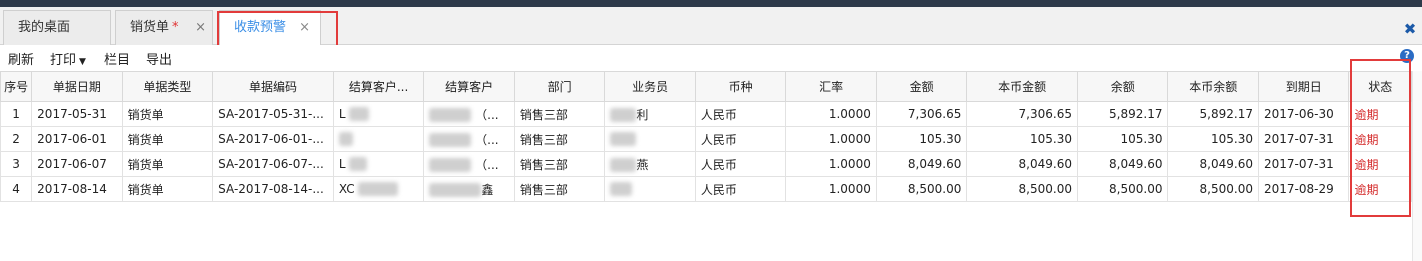  What do you see at coordinates (16, 164) in the screenshot?
I see `cell-no: 3` at bounding box center [16, 164].